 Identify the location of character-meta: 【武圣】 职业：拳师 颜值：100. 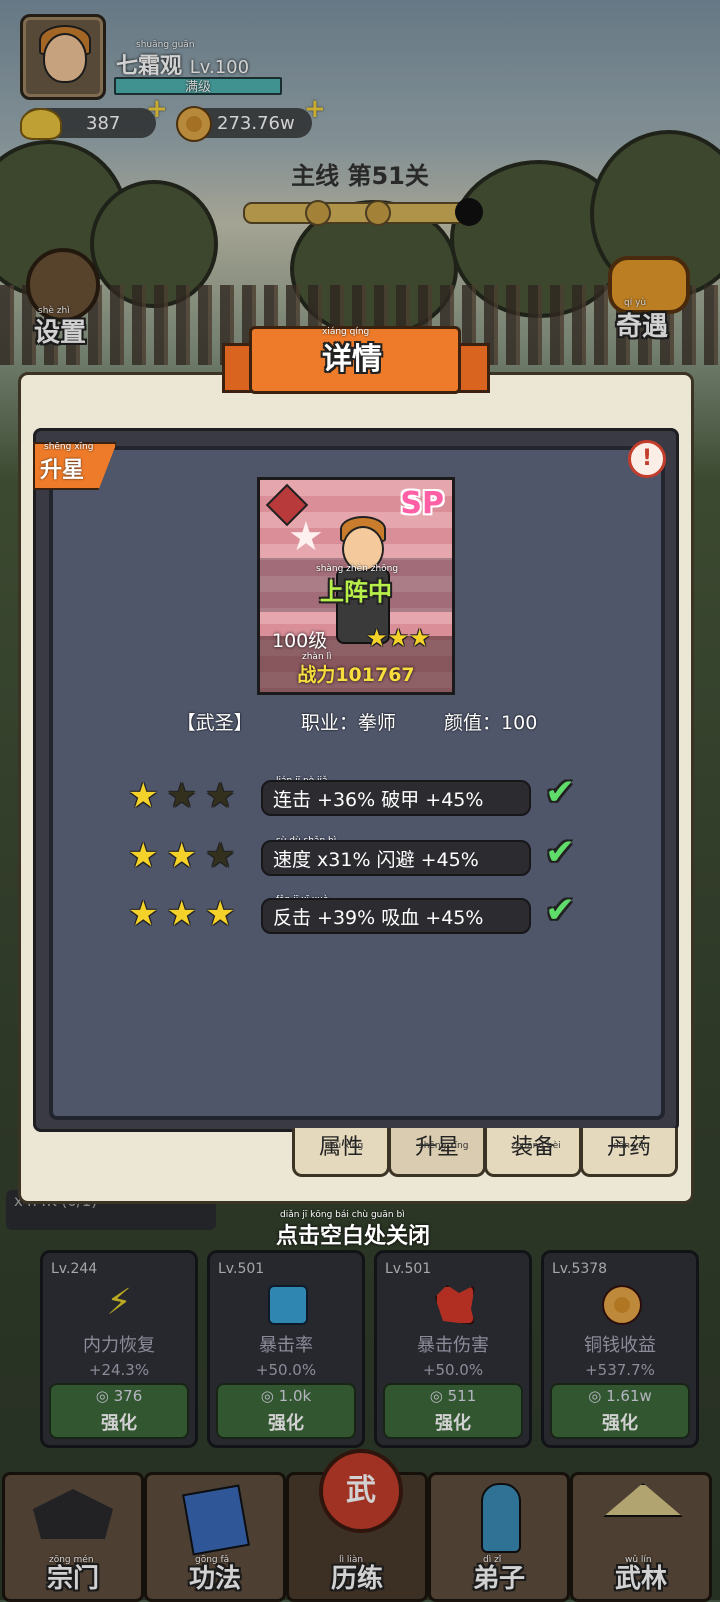
(357, 721).